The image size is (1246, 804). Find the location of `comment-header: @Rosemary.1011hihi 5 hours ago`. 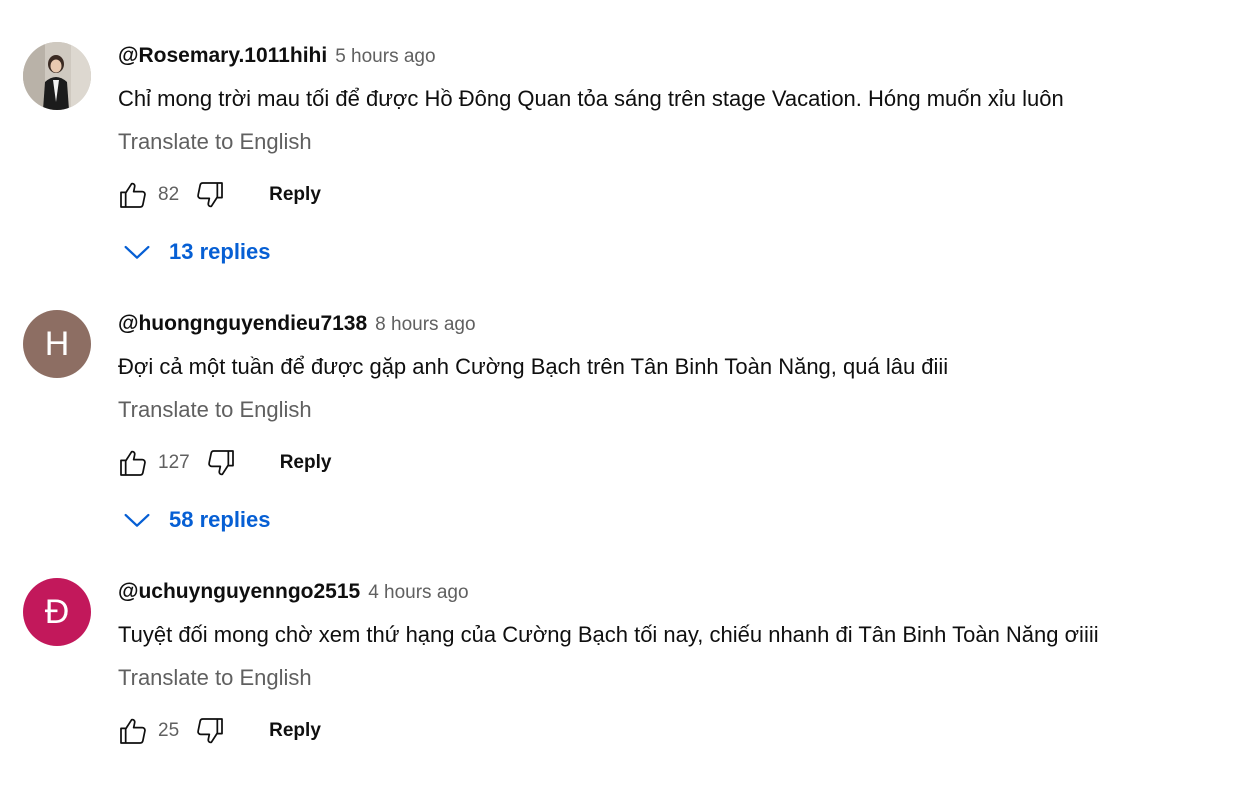

comment-header: @Rosemary.1011hihi 5 hours ago is located at coordinates (277, 56).